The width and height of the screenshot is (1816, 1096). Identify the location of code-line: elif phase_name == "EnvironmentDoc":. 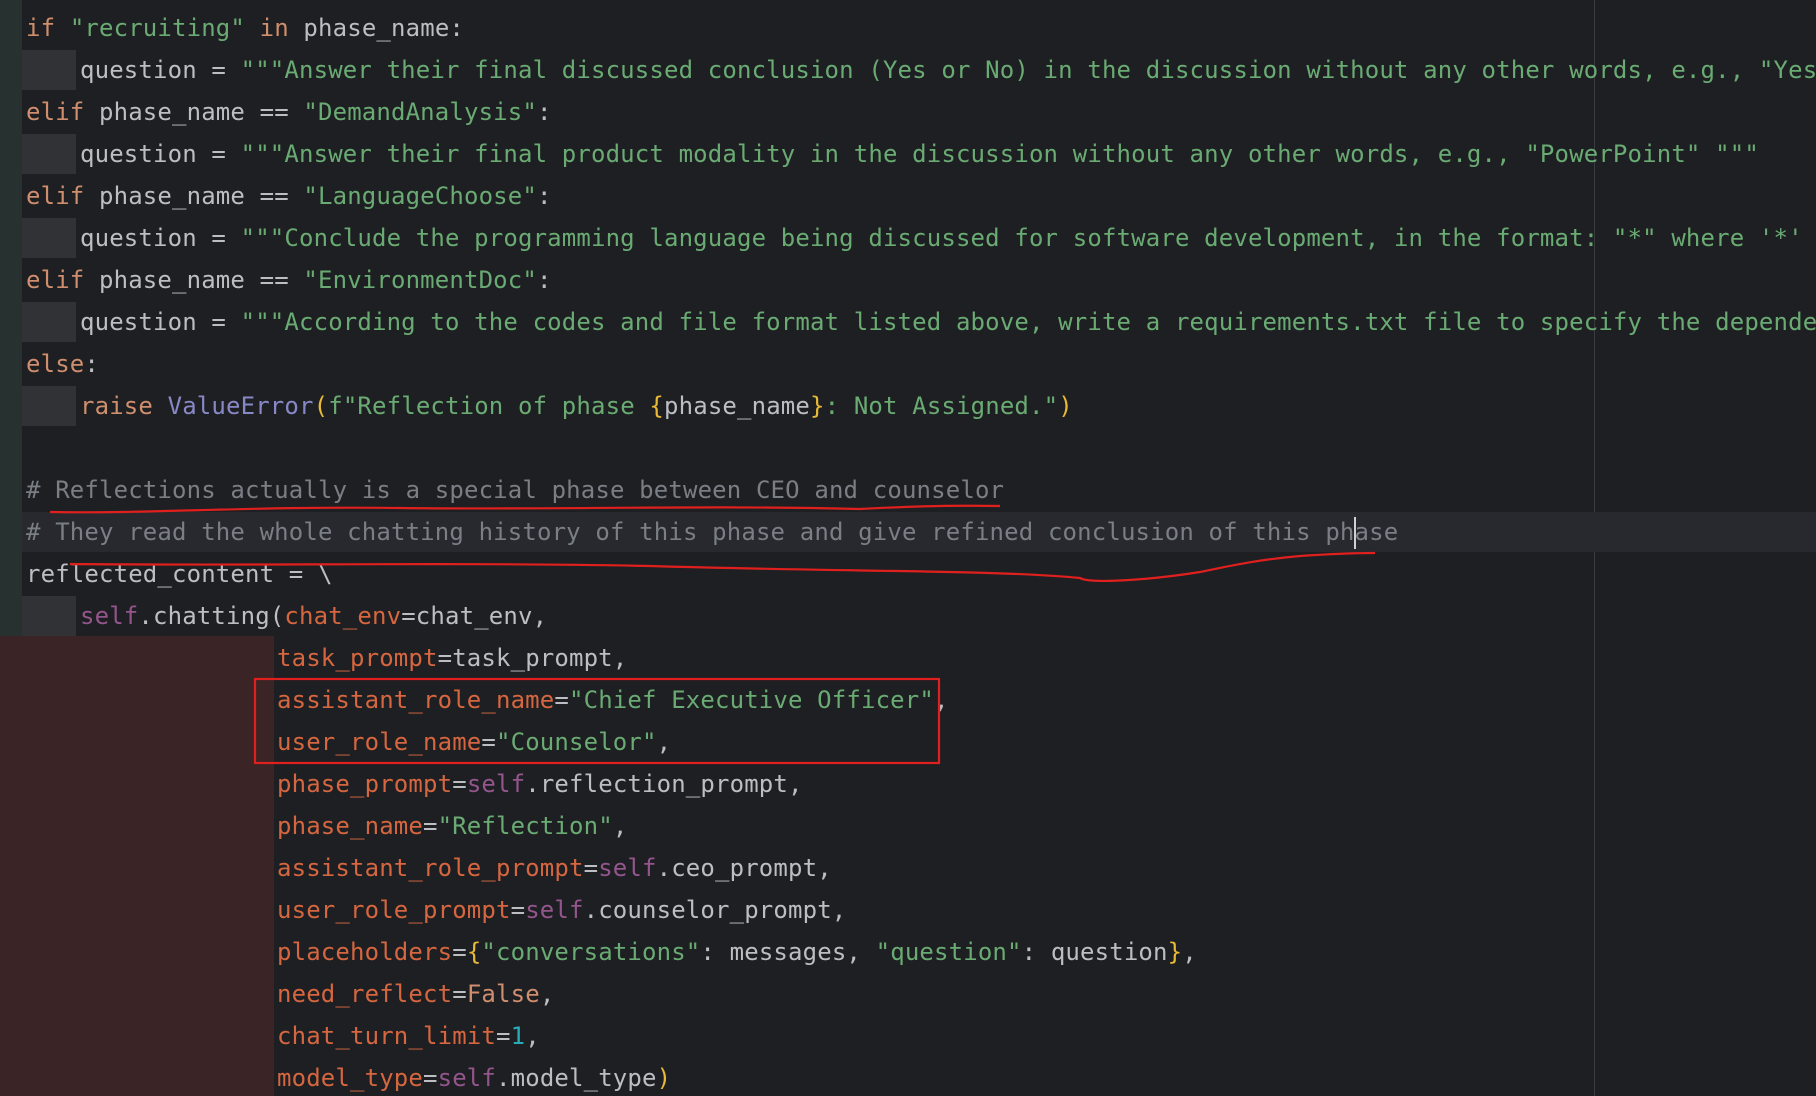
(289, 280).